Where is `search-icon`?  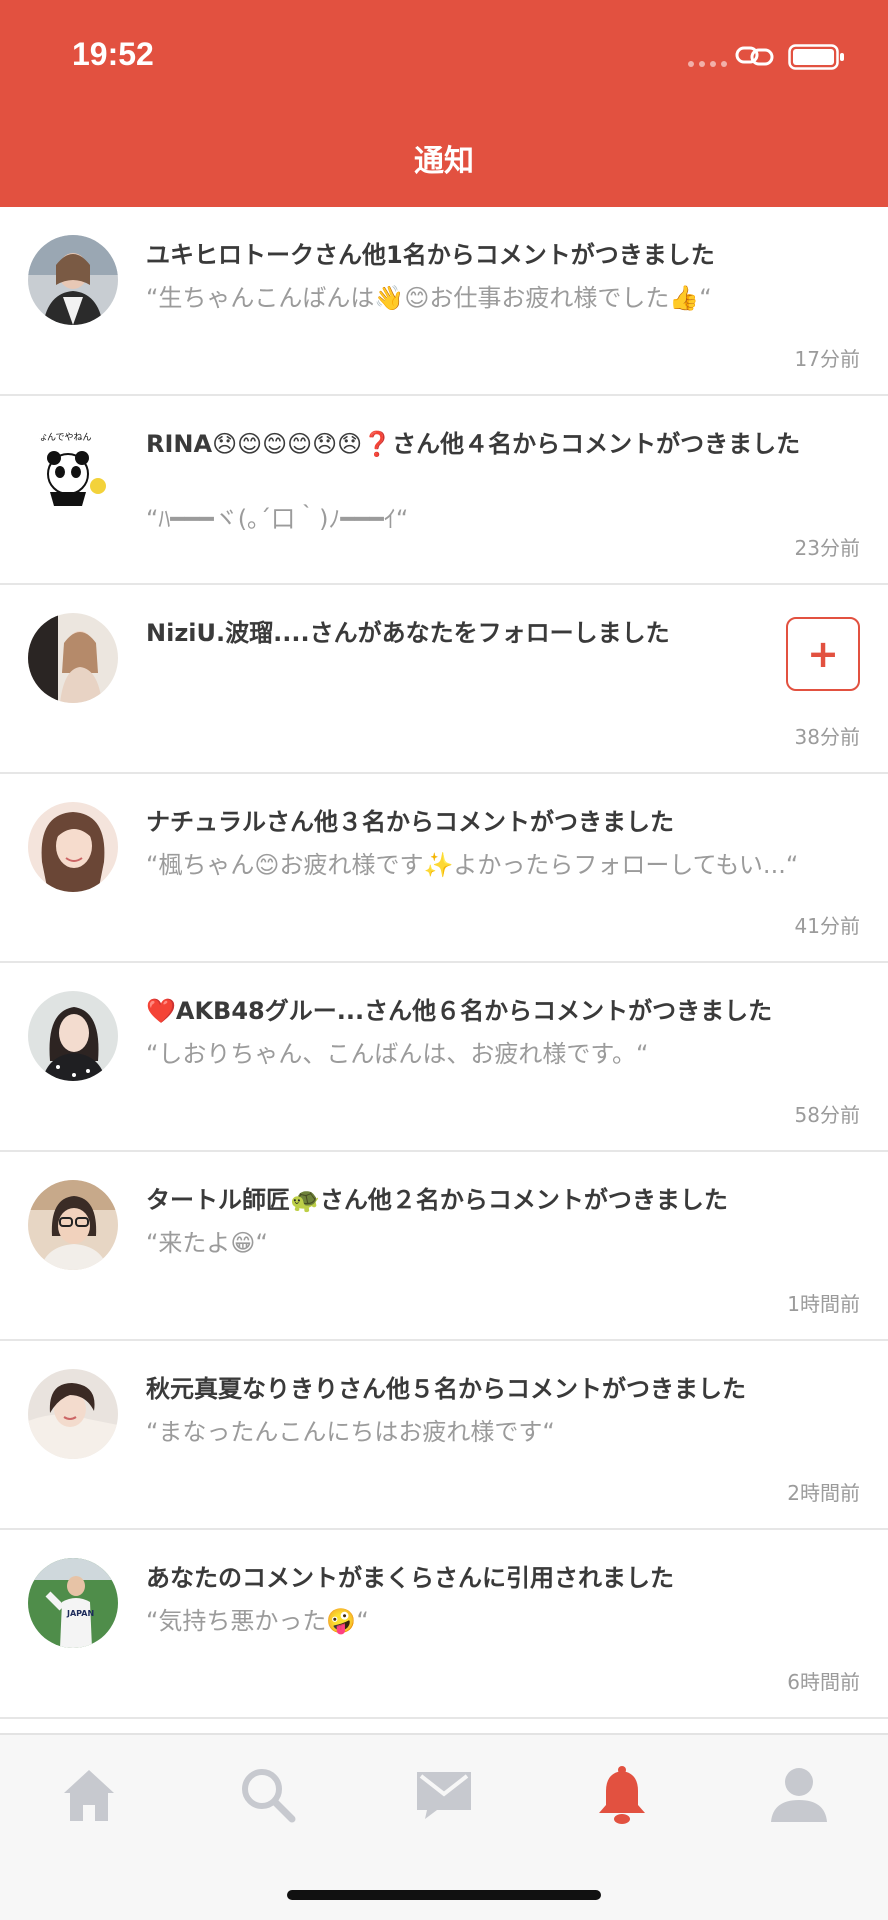
search-icon is located at coordinates (269, 1796).